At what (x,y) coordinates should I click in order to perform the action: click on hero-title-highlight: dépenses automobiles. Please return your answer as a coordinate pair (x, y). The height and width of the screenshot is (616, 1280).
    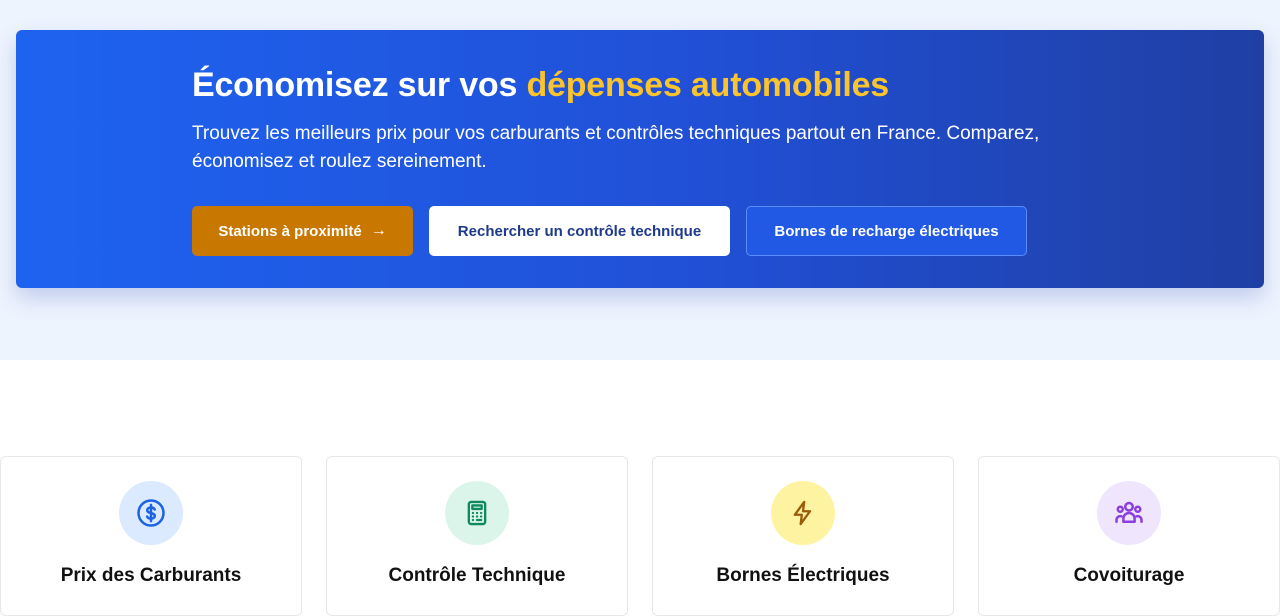
    Looking at the image, I should click on (707, 85).